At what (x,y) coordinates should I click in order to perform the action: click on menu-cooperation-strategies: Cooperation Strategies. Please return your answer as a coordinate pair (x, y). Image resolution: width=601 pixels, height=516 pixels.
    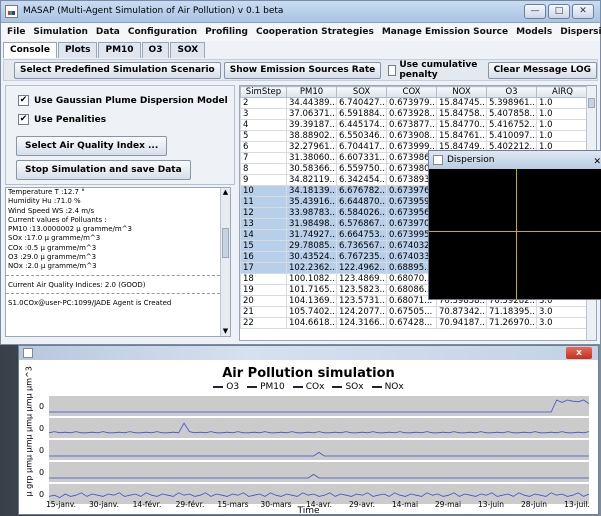
    Looking at the image, I should click on (315, 32).